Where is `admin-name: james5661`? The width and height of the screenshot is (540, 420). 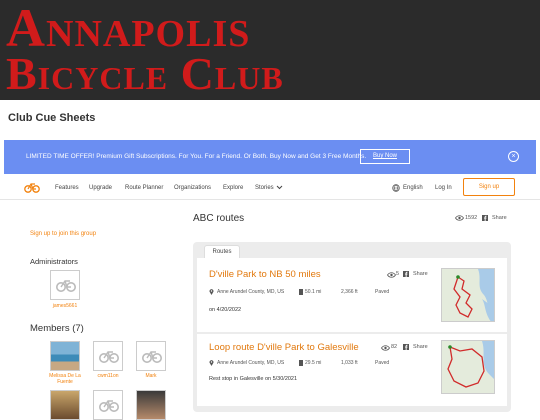
admin-name: james5661 is located at coordinates (65, 306).